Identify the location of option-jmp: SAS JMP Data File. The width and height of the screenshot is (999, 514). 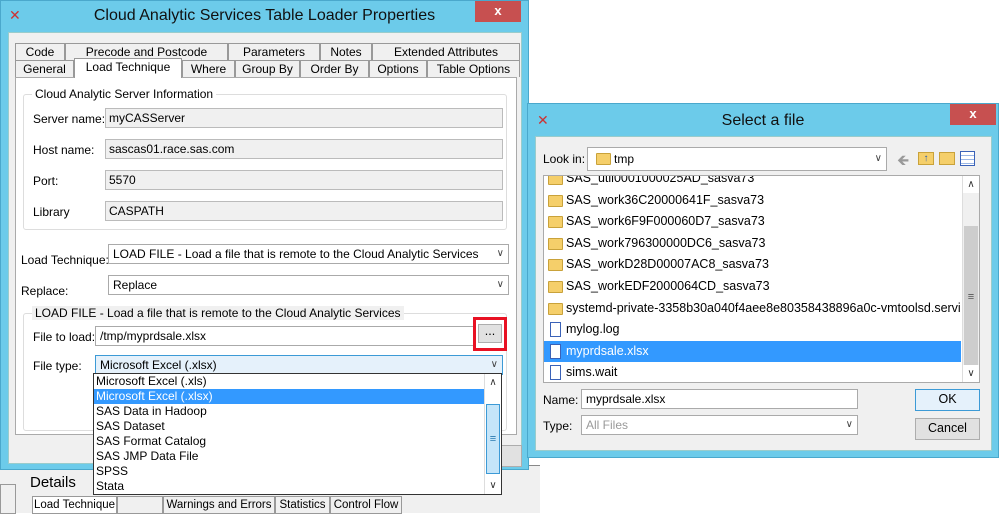
(297, 456).